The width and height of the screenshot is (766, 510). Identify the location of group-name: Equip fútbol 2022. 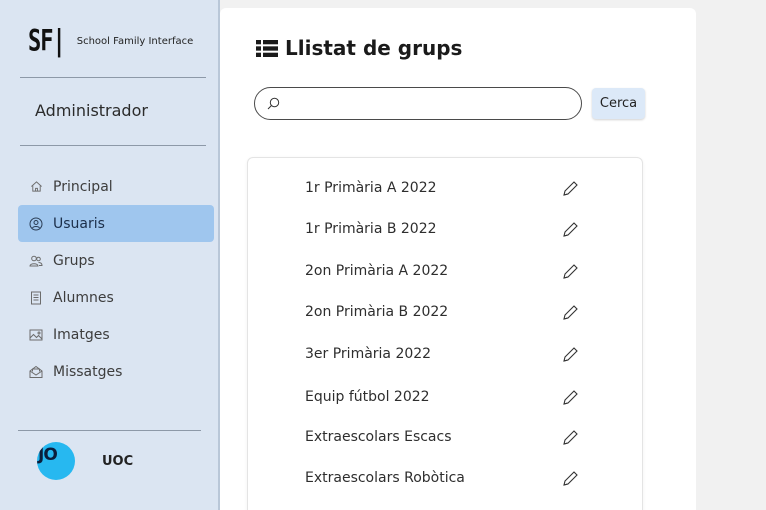
(367, 397).